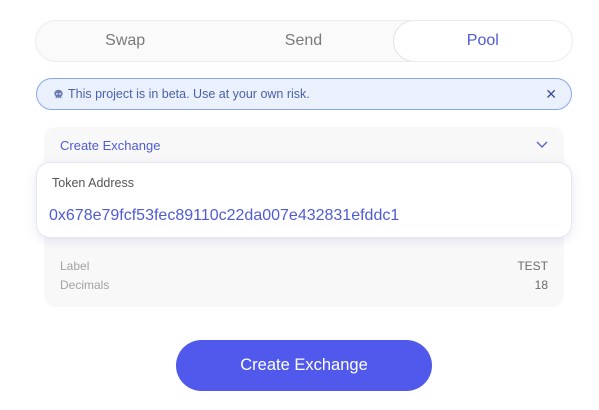 Image resolution: width=599 pixels, height=410 pixels. Describe the element at coordinates (110, 145) in the screenshot. I see `panel-title: Create Exchange` at that location.